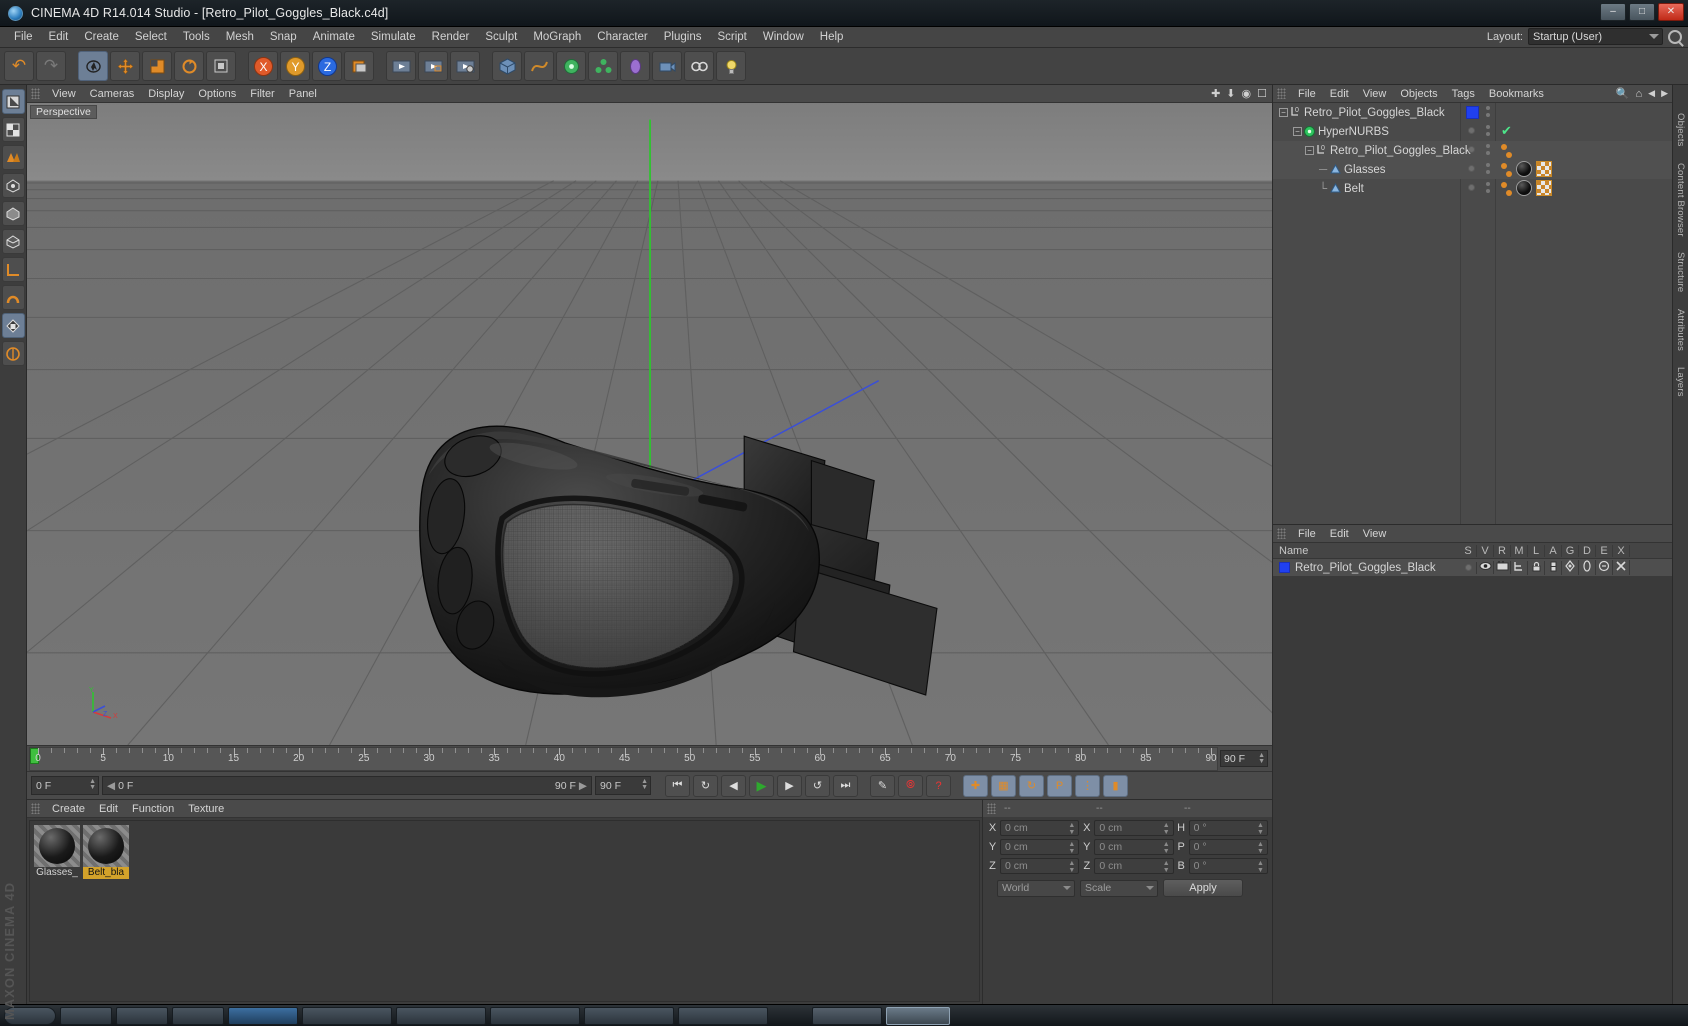 The height and width of the screenshot is (1026, 1688). I want to click on pla-key-button: ⋮, so click(1087, 785).